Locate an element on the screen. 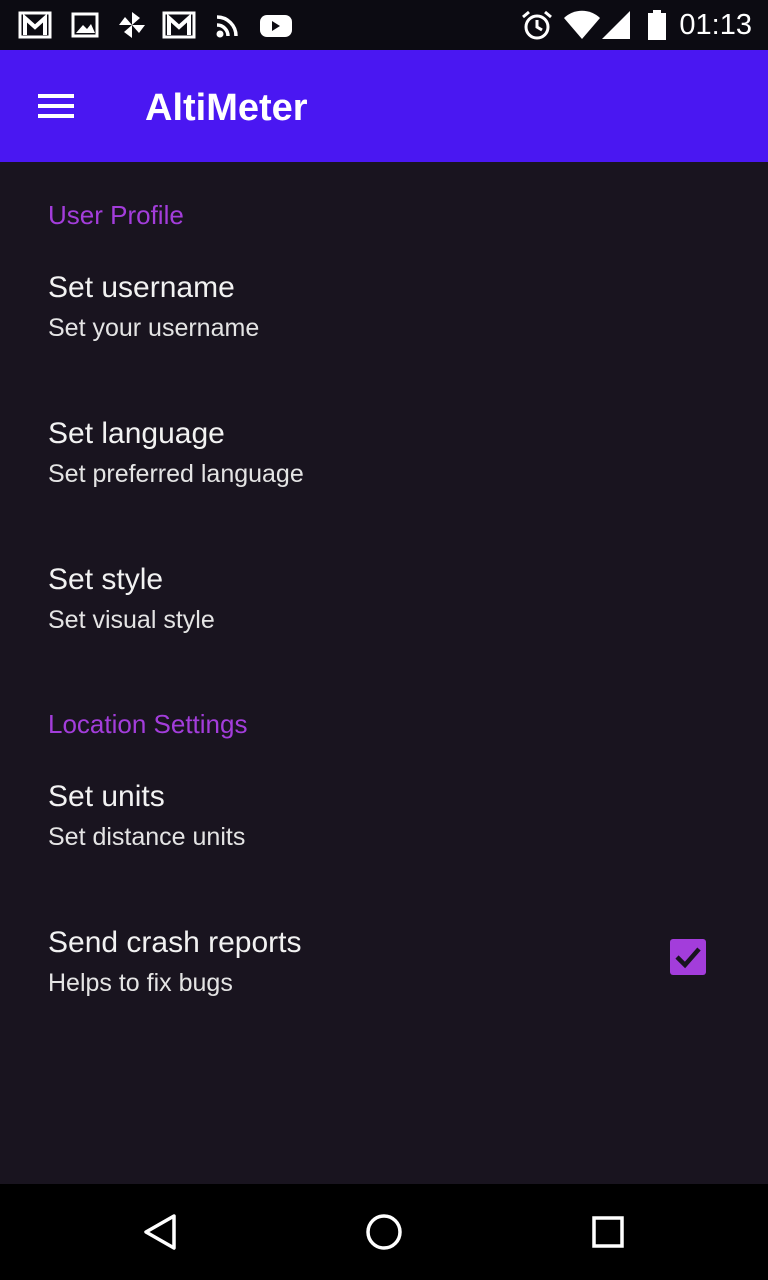  checkmark-icon is located at coordinates (688, 958).